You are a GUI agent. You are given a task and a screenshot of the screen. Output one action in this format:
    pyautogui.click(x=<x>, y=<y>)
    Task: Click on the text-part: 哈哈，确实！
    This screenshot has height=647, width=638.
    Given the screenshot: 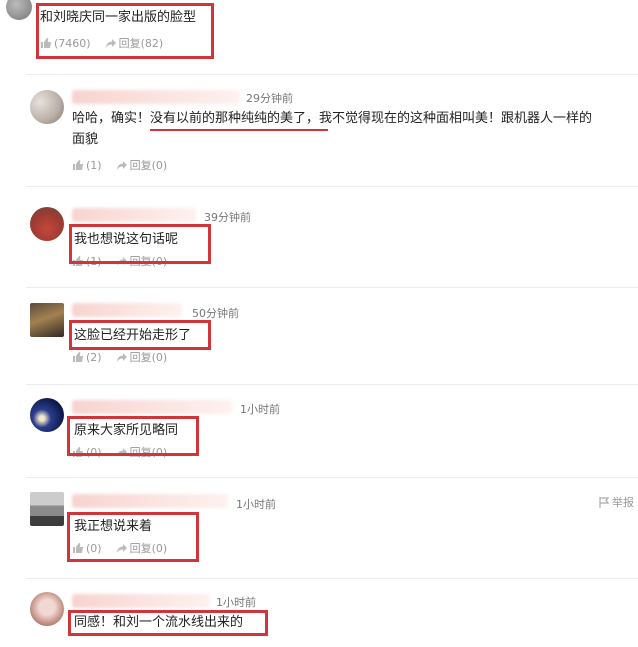 What is the action you would take?
    pyautogui.click(x=111, y=118)
    